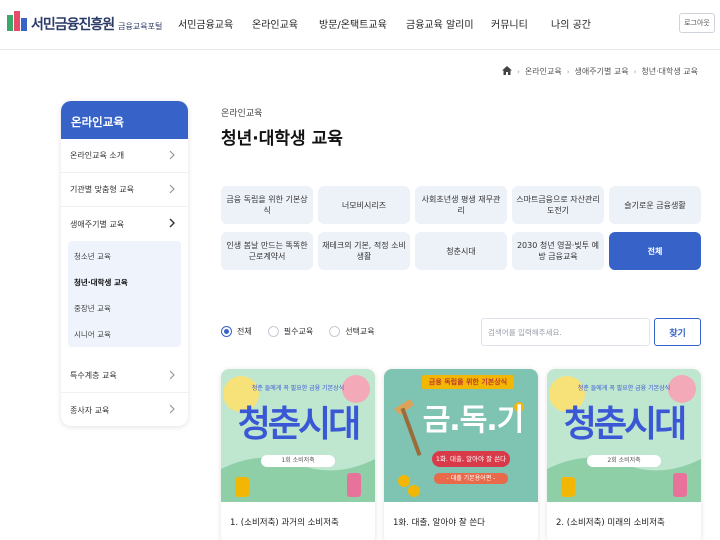 The height and width of the screenshot is (540, 720). What do you see at coordinates (284, 522) in the screenshot?
I see `course-card-title: 1. (소비저축) 과거의 소비저축` at bounding box center [284, 522].